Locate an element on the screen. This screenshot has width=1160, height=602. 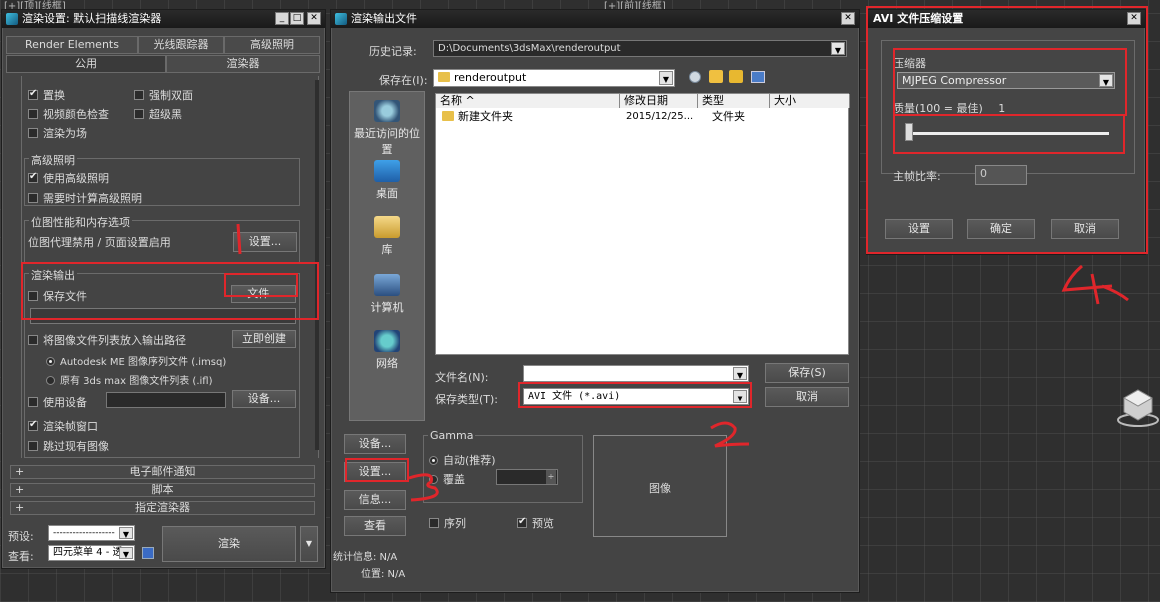
view-button: 查看 is located at coordinates (375, 526).